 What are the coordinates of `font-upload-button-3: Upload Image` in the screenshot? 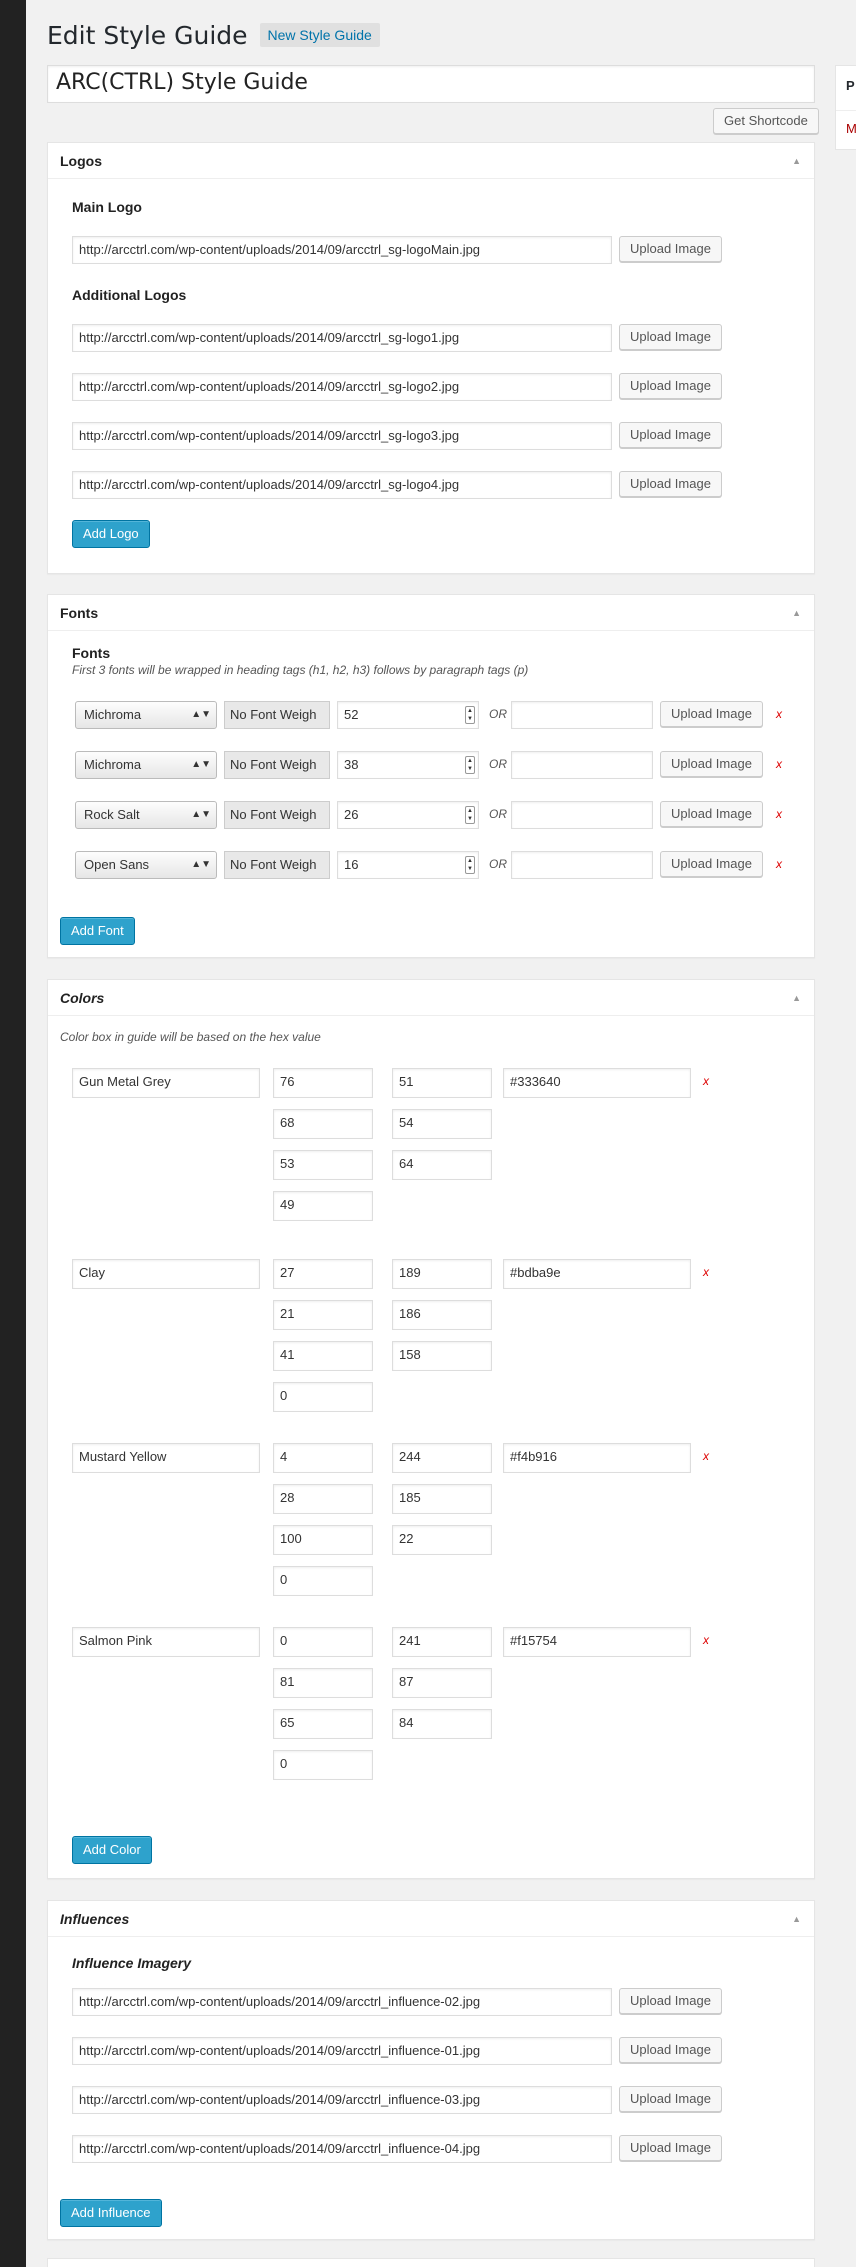 It's located at (711, 814).